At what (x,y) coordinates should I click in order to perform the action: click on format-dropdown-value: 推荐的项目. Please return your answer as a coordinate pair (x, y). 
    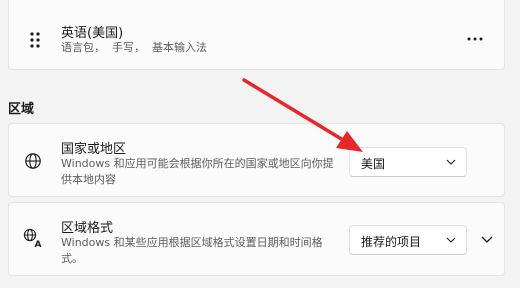
    Looking at the image, I should click on (391, 242).